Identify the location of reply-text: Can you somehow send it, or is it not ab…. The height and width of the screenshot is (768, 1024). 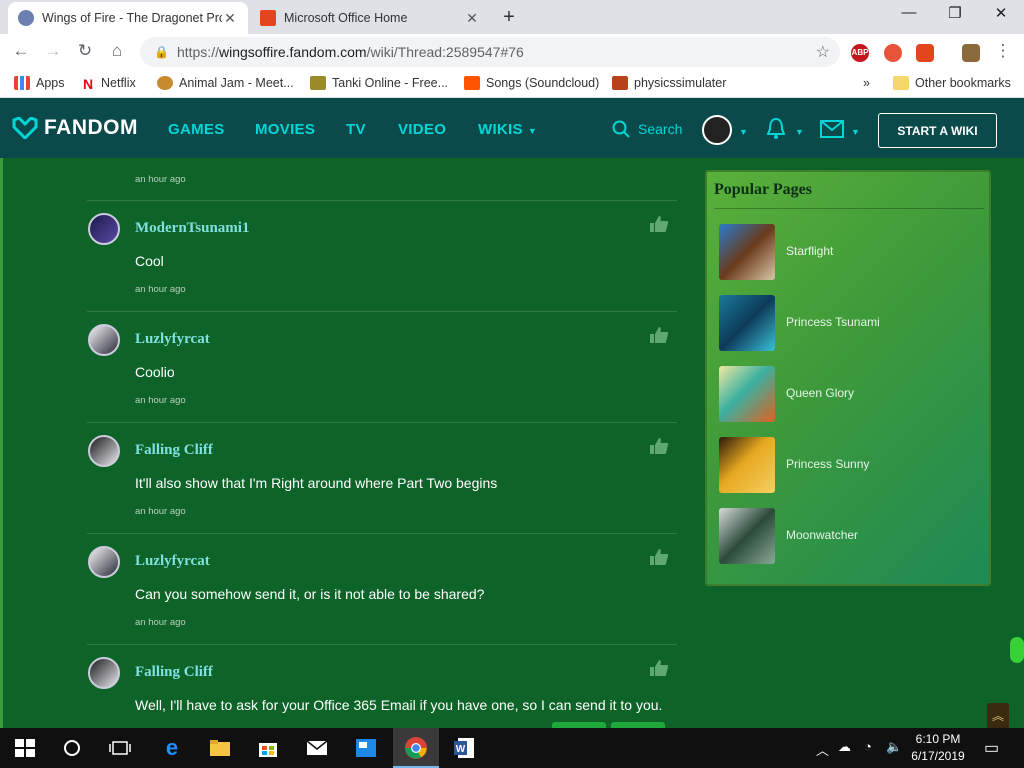
(310, 594).